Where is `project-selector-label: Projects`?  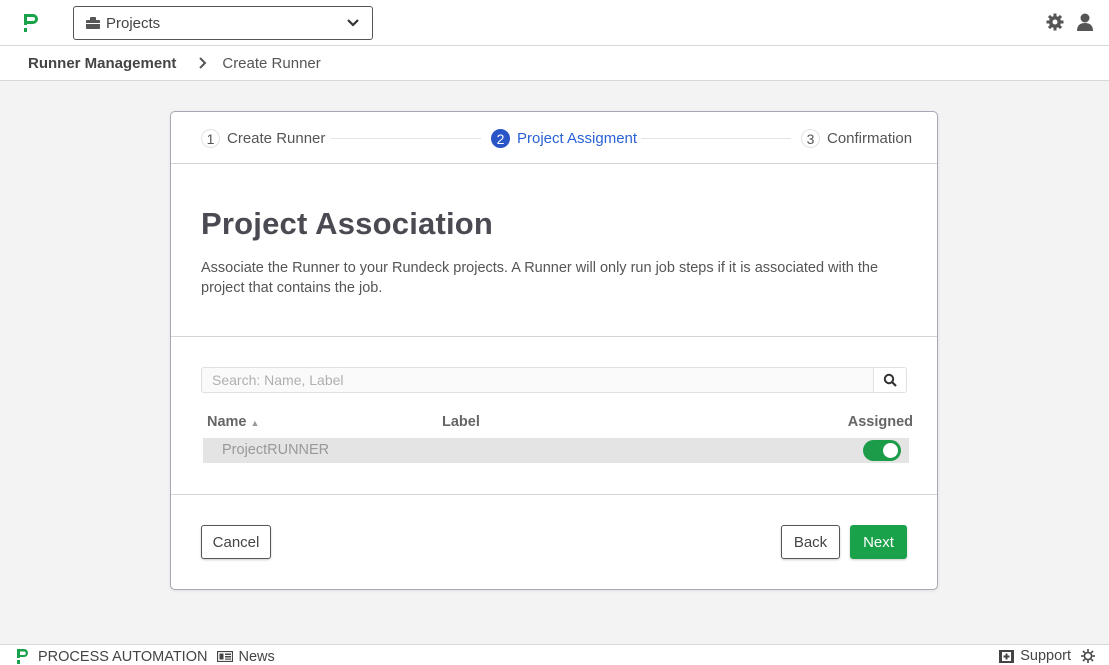
project-selector-label: Projects is located at coordinates (133, 23).